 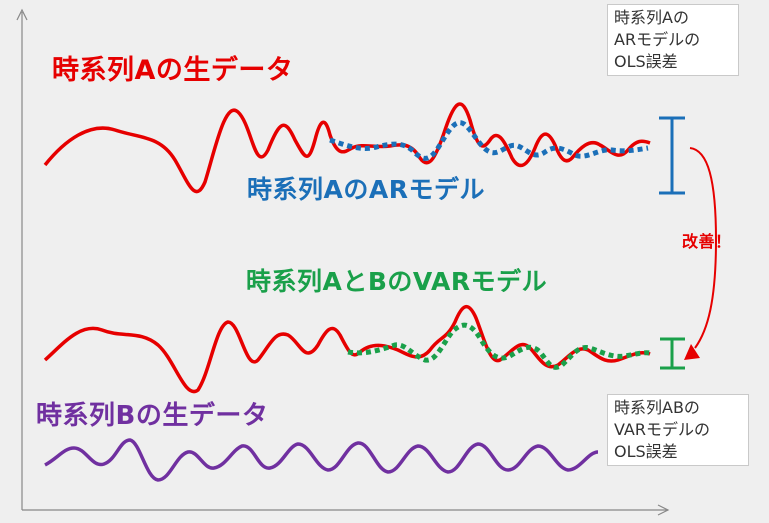 I want to click on var-error-note-line: 時系列ABの, so click(x=657, y=407).